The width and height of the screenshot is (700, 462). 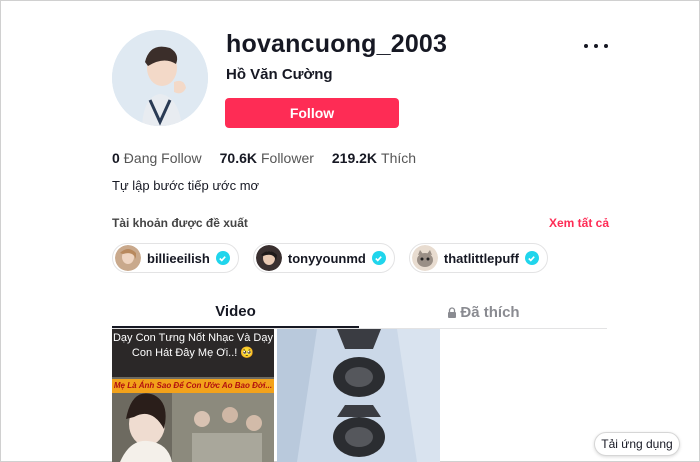 I want to click on suggested-account-chip: thatlittlepuff, so click(x=478, y=258).